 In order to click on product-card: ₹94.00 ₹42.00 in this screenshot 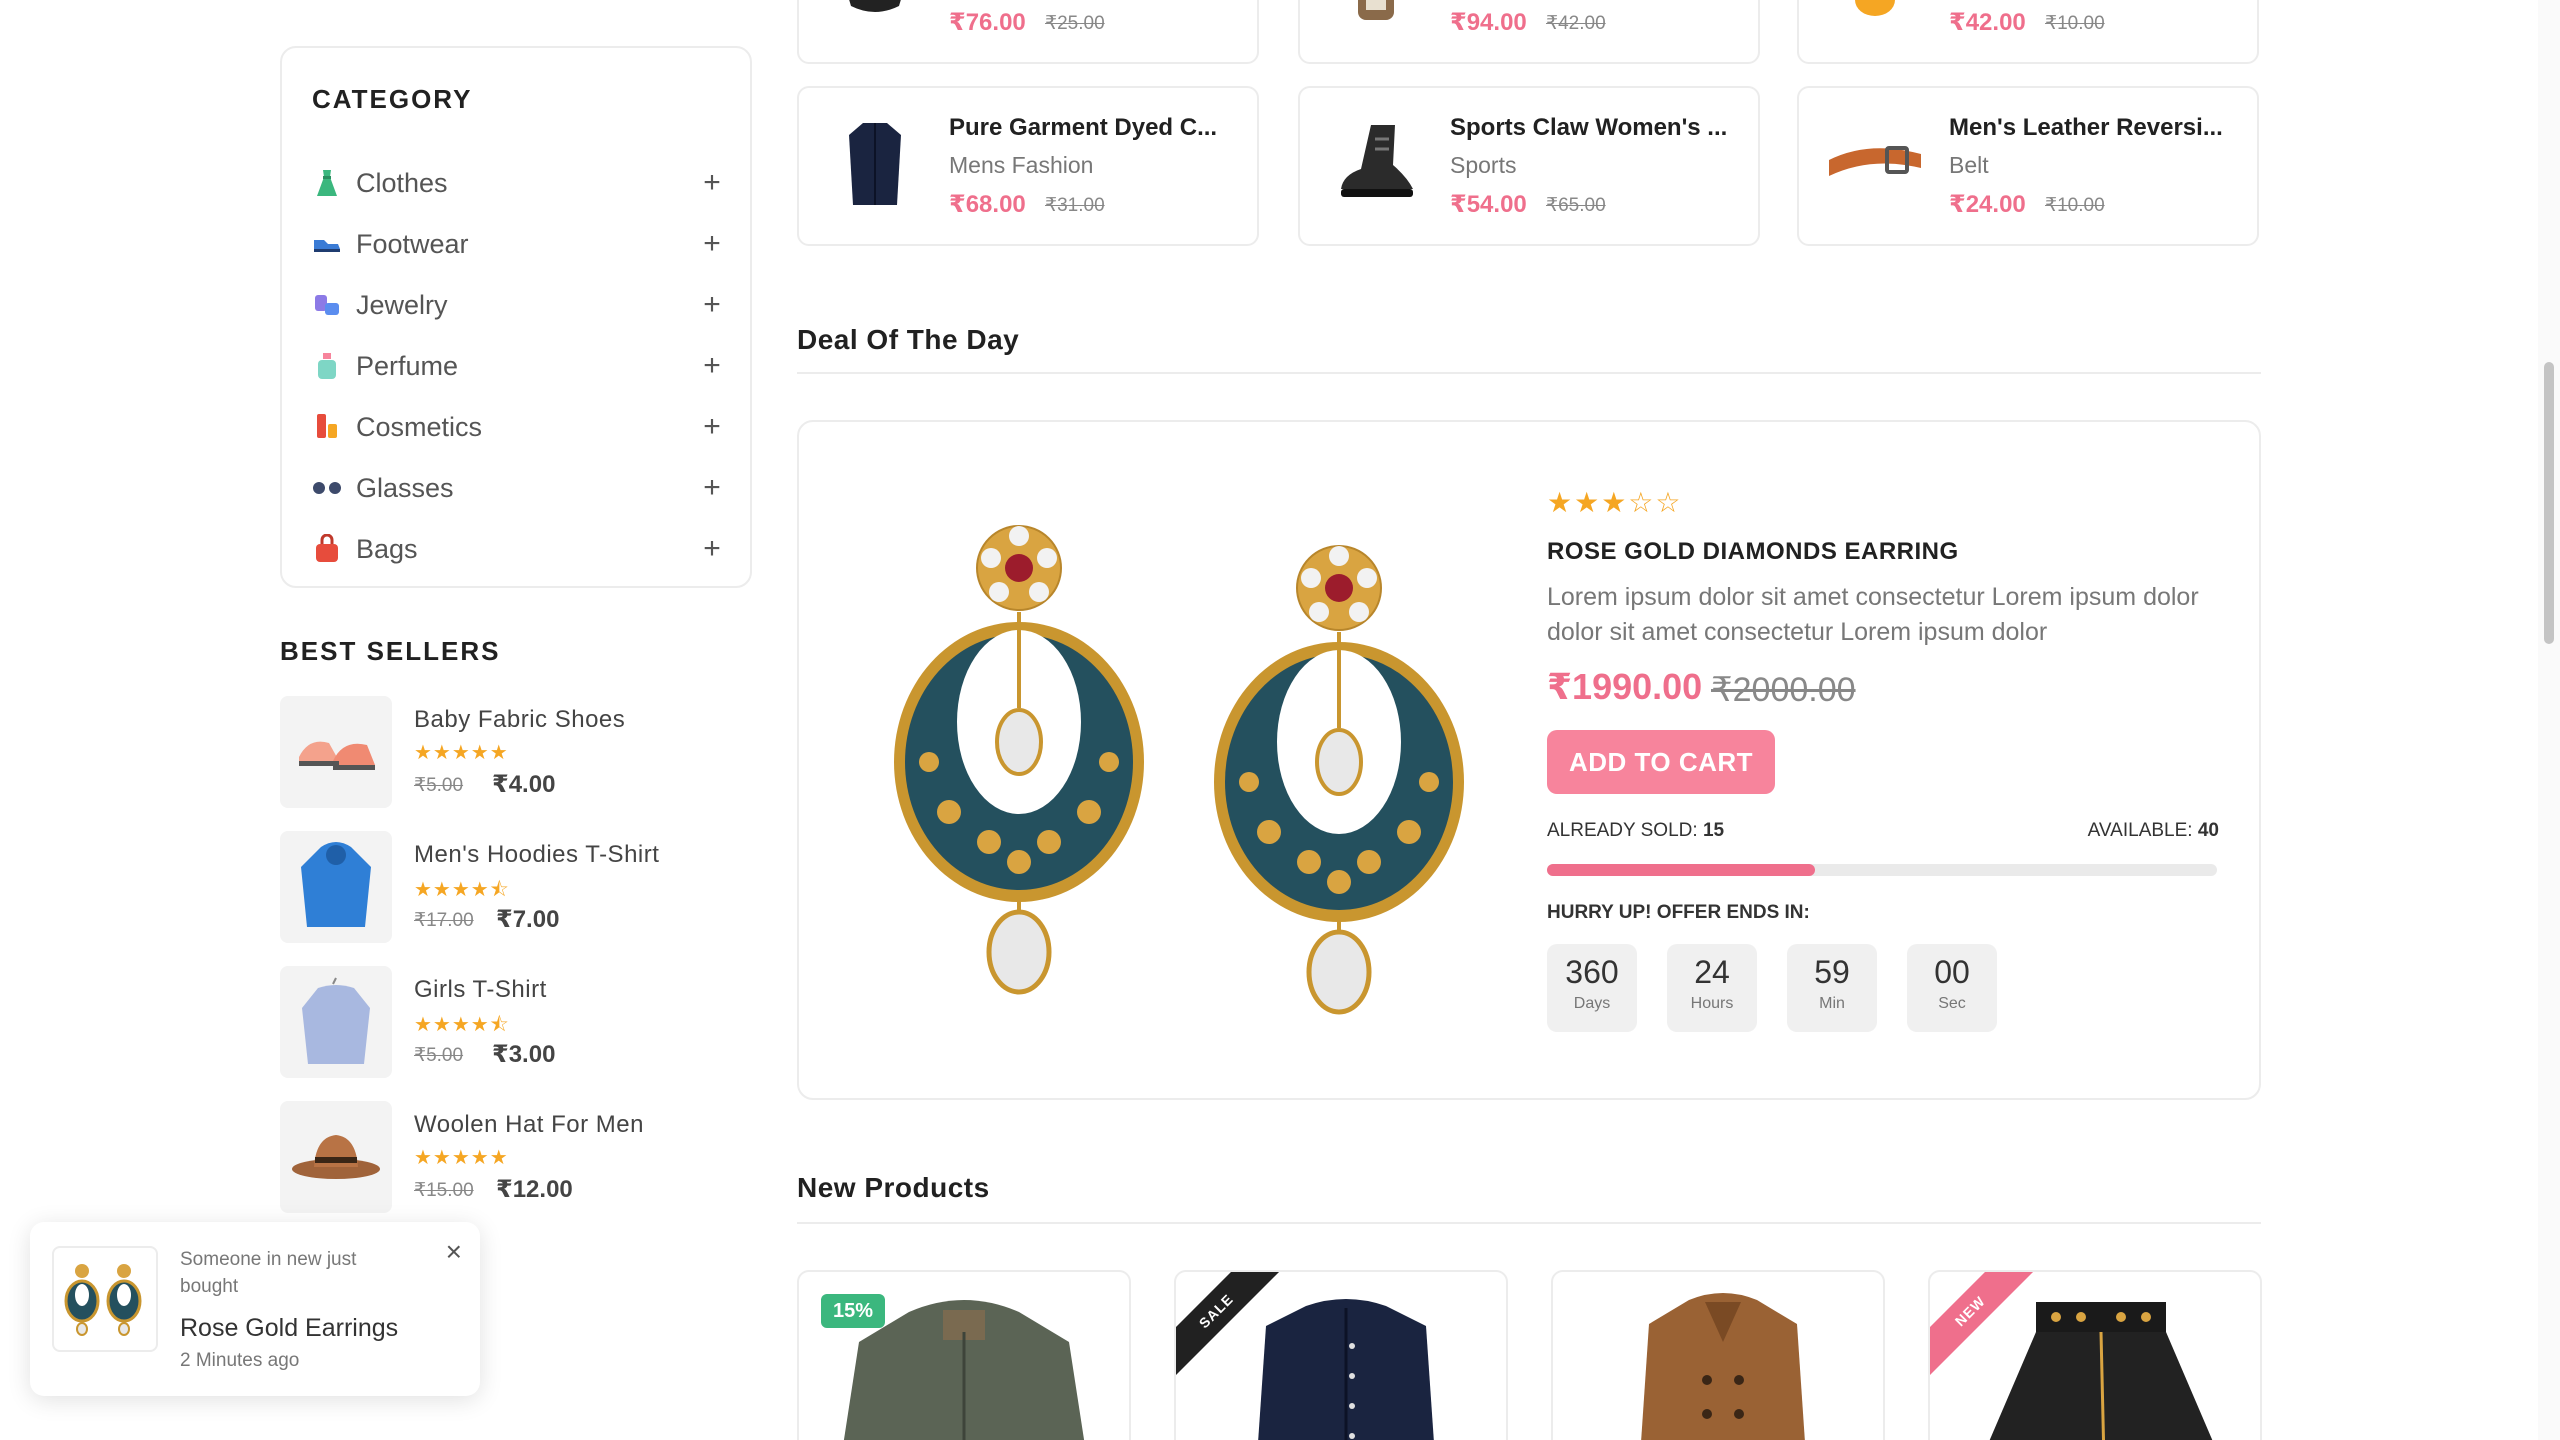, I will do `click(1529, 32)`.